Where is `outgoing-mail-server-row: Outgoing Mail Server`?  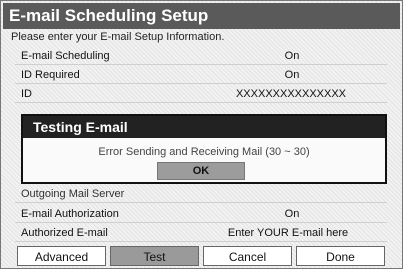
outgoing-mail-server-row: Outgoing Mail Server is located at coordinates (201, 194).